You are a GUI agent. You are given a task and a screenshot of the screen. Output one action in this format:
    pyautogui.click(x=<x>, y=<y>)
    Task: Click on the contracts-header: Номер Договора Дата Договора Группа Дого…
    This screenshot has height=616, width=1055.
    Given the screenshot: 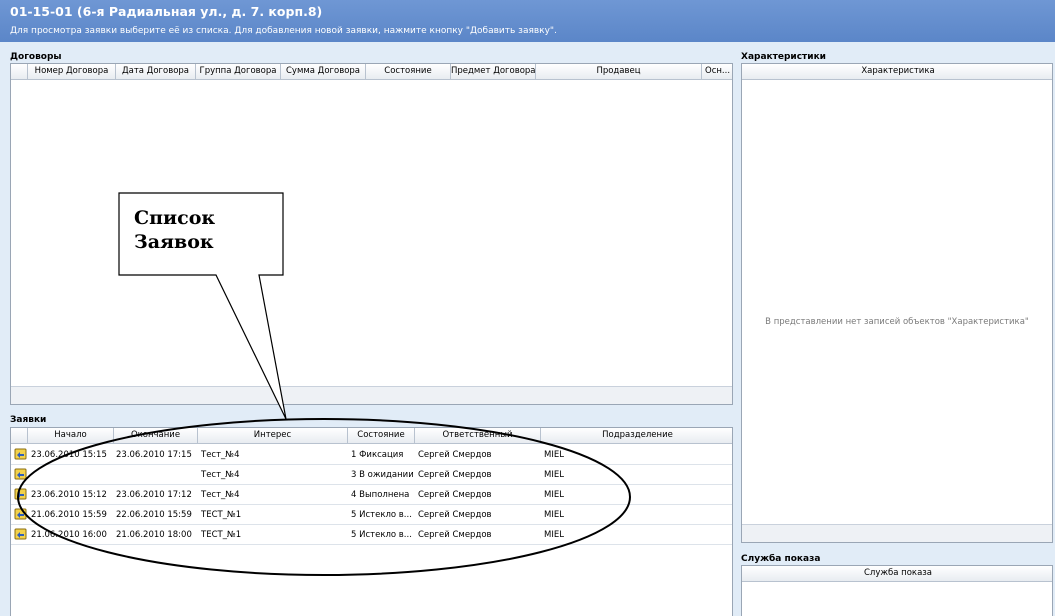 What is the action you would take?
    pyautogui.click(x=371, y=72)
    